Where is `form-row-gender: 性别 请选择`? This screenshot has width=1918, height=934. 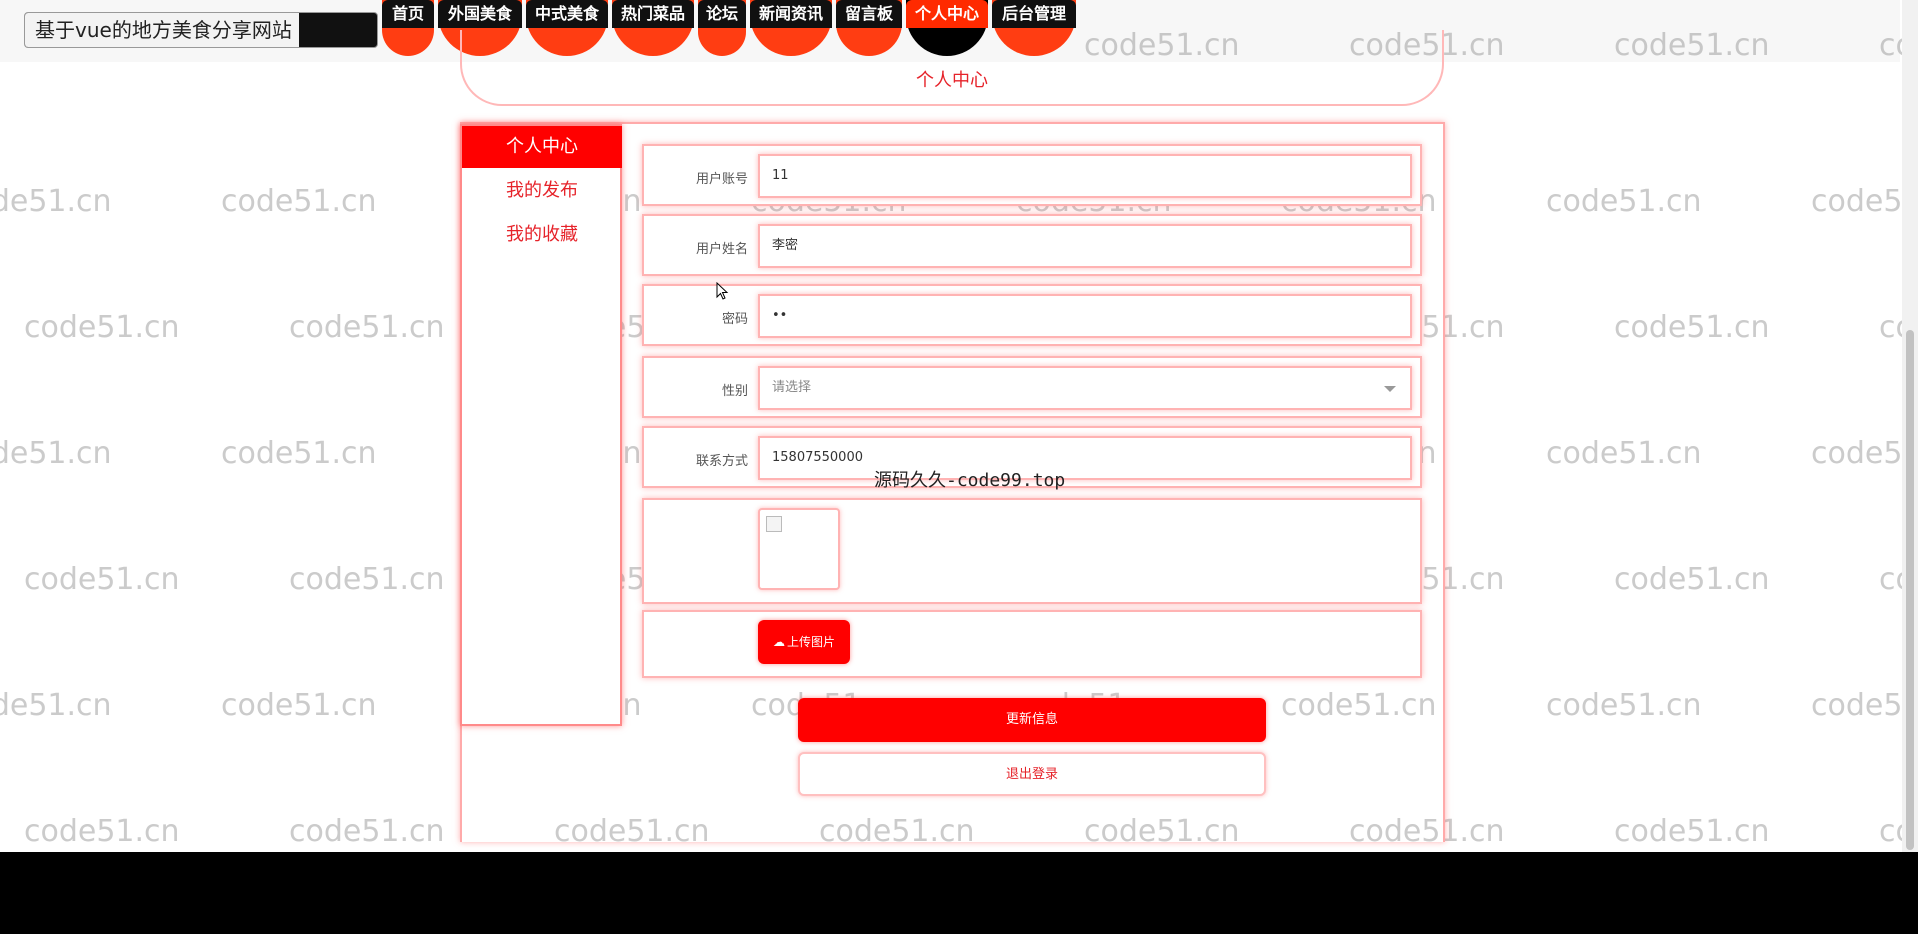 form-row-gender: 性别 请选择 is located at coordinates (1032, 387).